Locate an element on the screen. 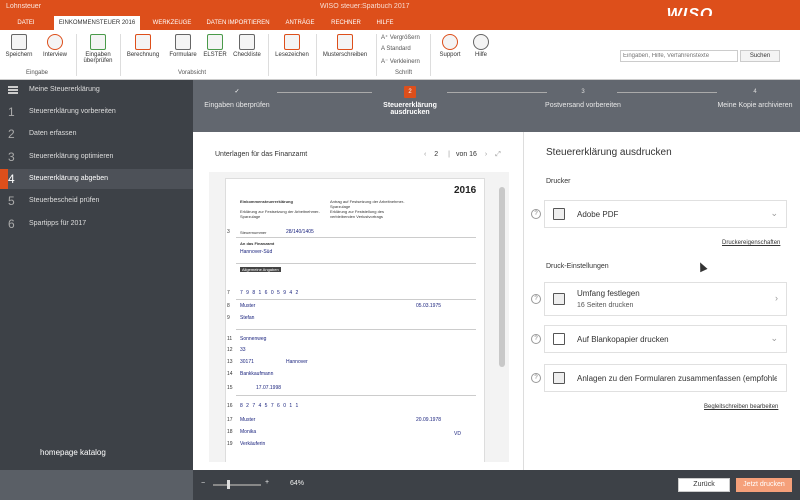 The width and height of the screenshot is (800, 500). save-button: Speichern is located at coordinates (19, 46).